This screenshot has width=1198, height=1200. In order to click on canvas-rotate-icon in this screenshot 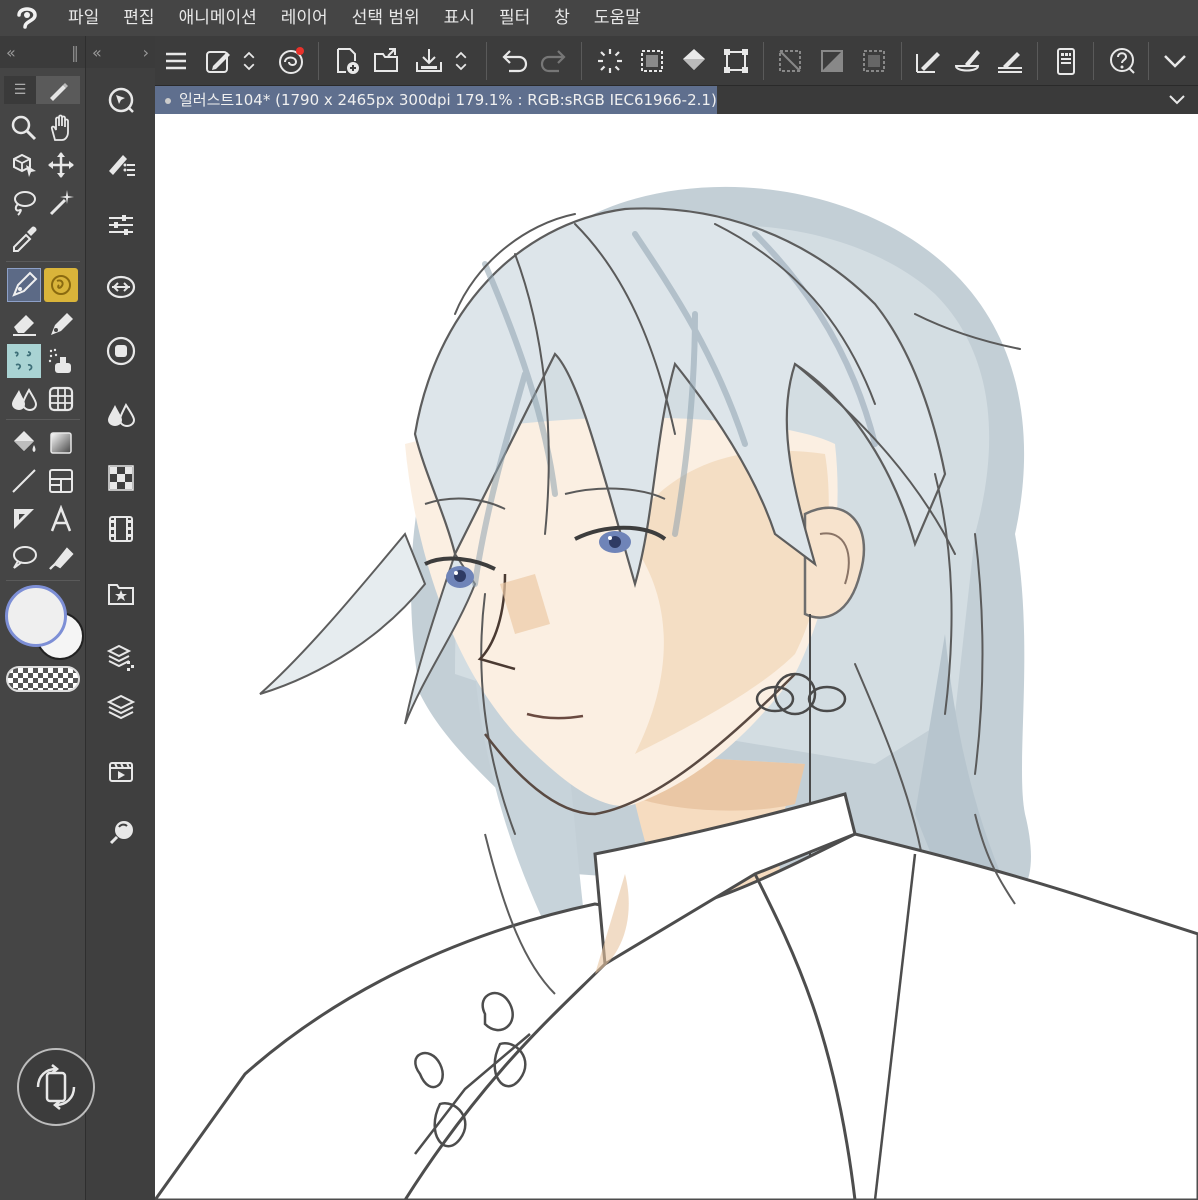, I will do `click(56, 1087)`.